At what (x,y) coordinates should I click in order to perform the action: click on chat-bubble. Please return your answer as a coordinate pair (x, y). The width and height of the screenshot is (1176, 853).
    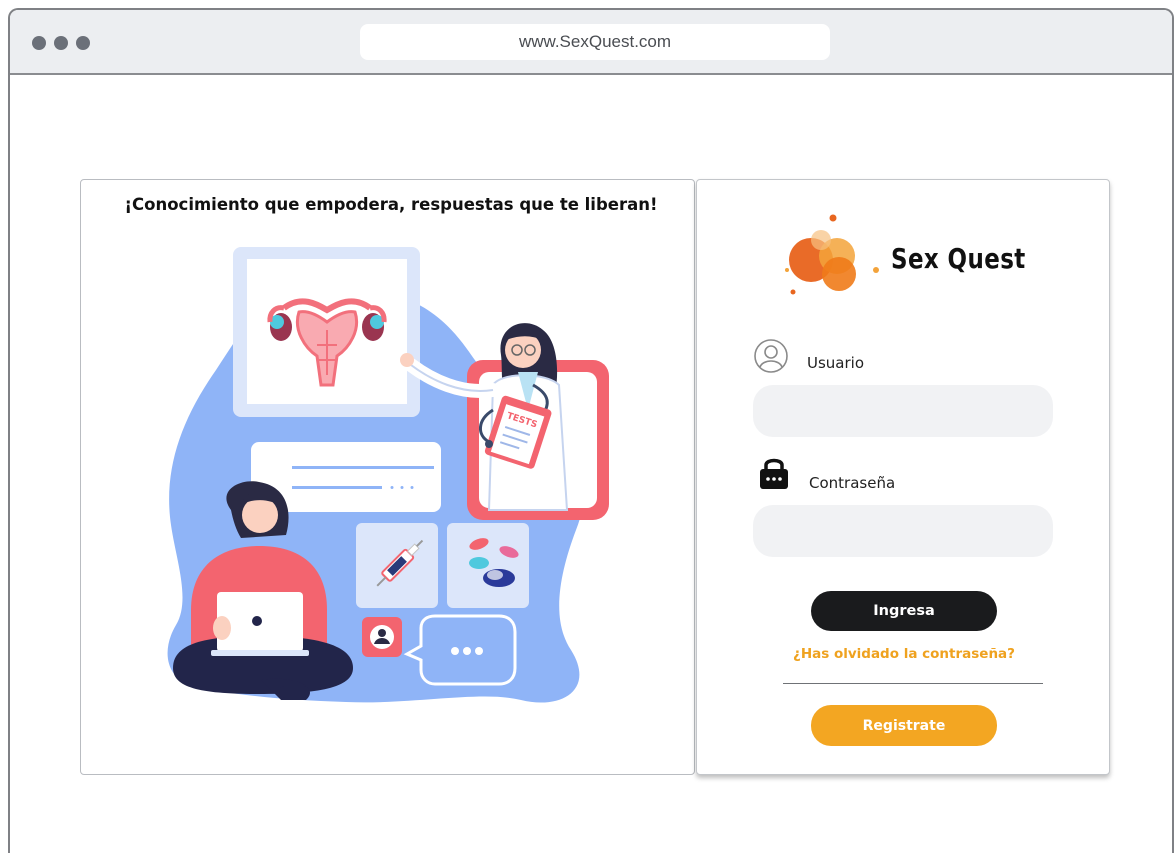
    Looking at the image, I should click on (460, 650).